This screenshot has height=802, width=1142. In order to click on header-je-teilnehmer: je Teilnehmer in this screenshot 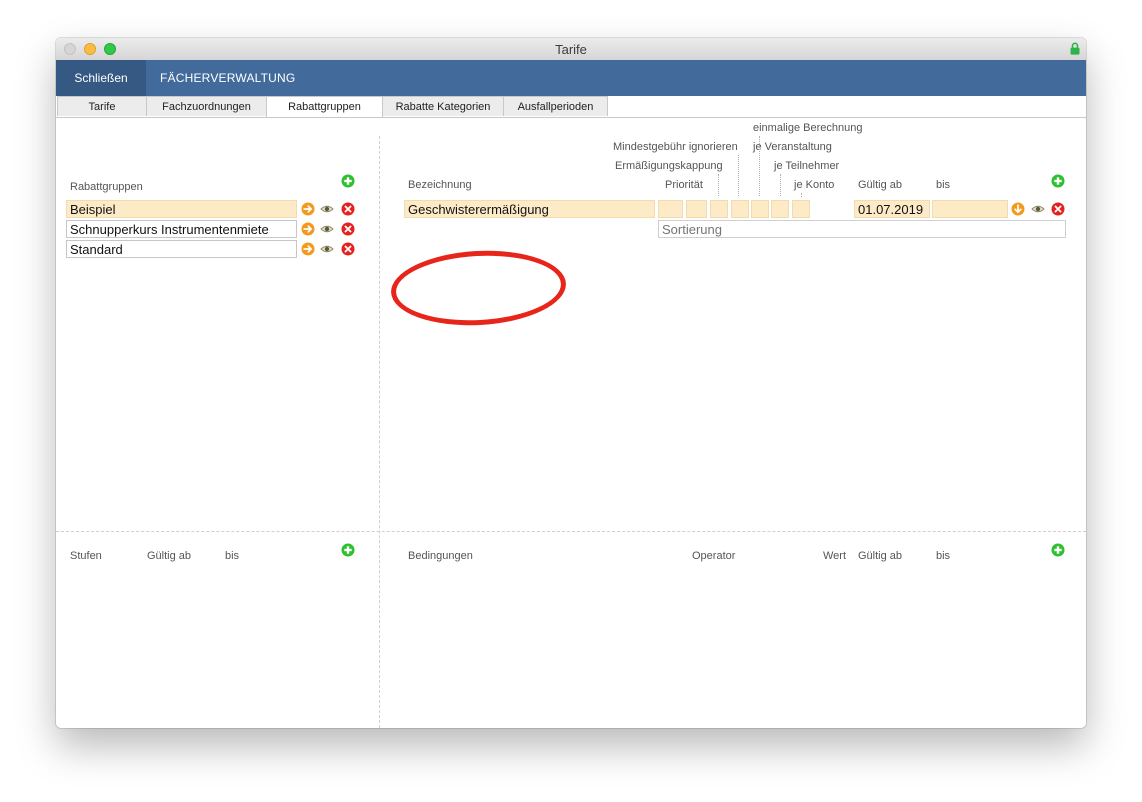, I will do `click(807, 166)`.